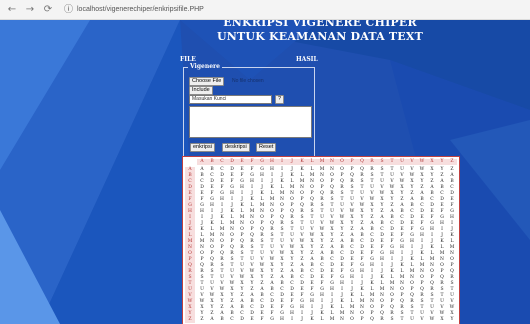 The image size is (530, 324). What do you see at coordinates (236, 147) in the screenshot?
I see `deskripsi-button: deskripsi` at bounding box center [236, 147].